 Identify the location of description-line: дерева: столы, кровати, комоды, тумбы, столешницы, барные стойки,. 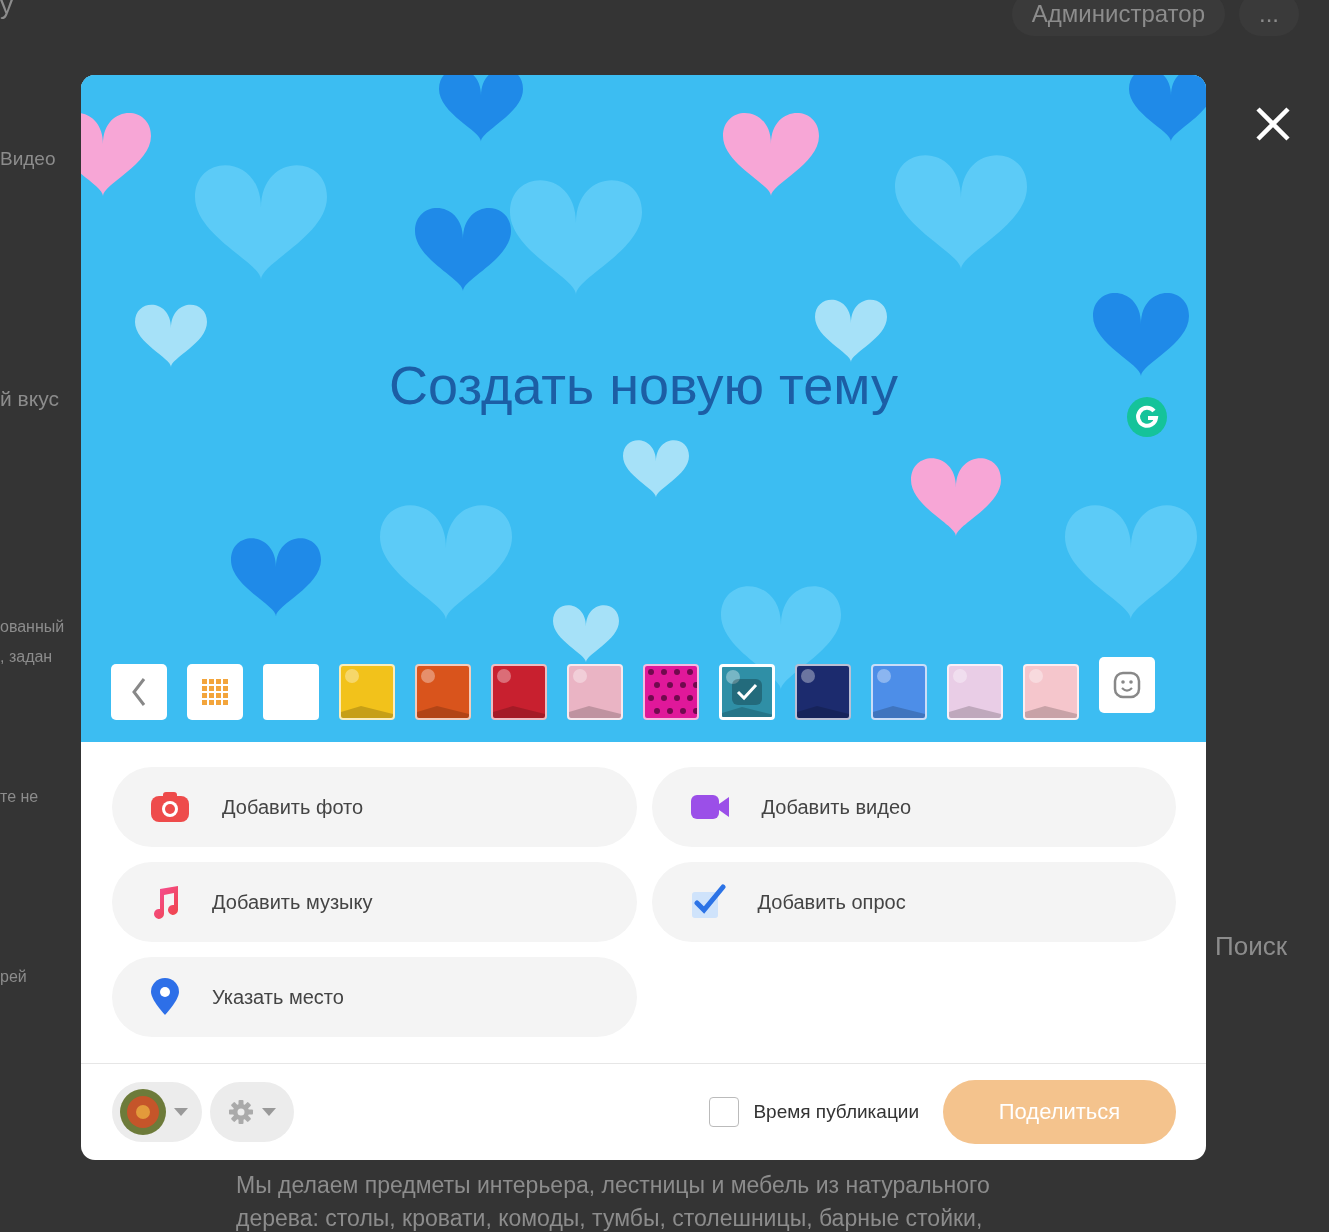
(610, 1218).